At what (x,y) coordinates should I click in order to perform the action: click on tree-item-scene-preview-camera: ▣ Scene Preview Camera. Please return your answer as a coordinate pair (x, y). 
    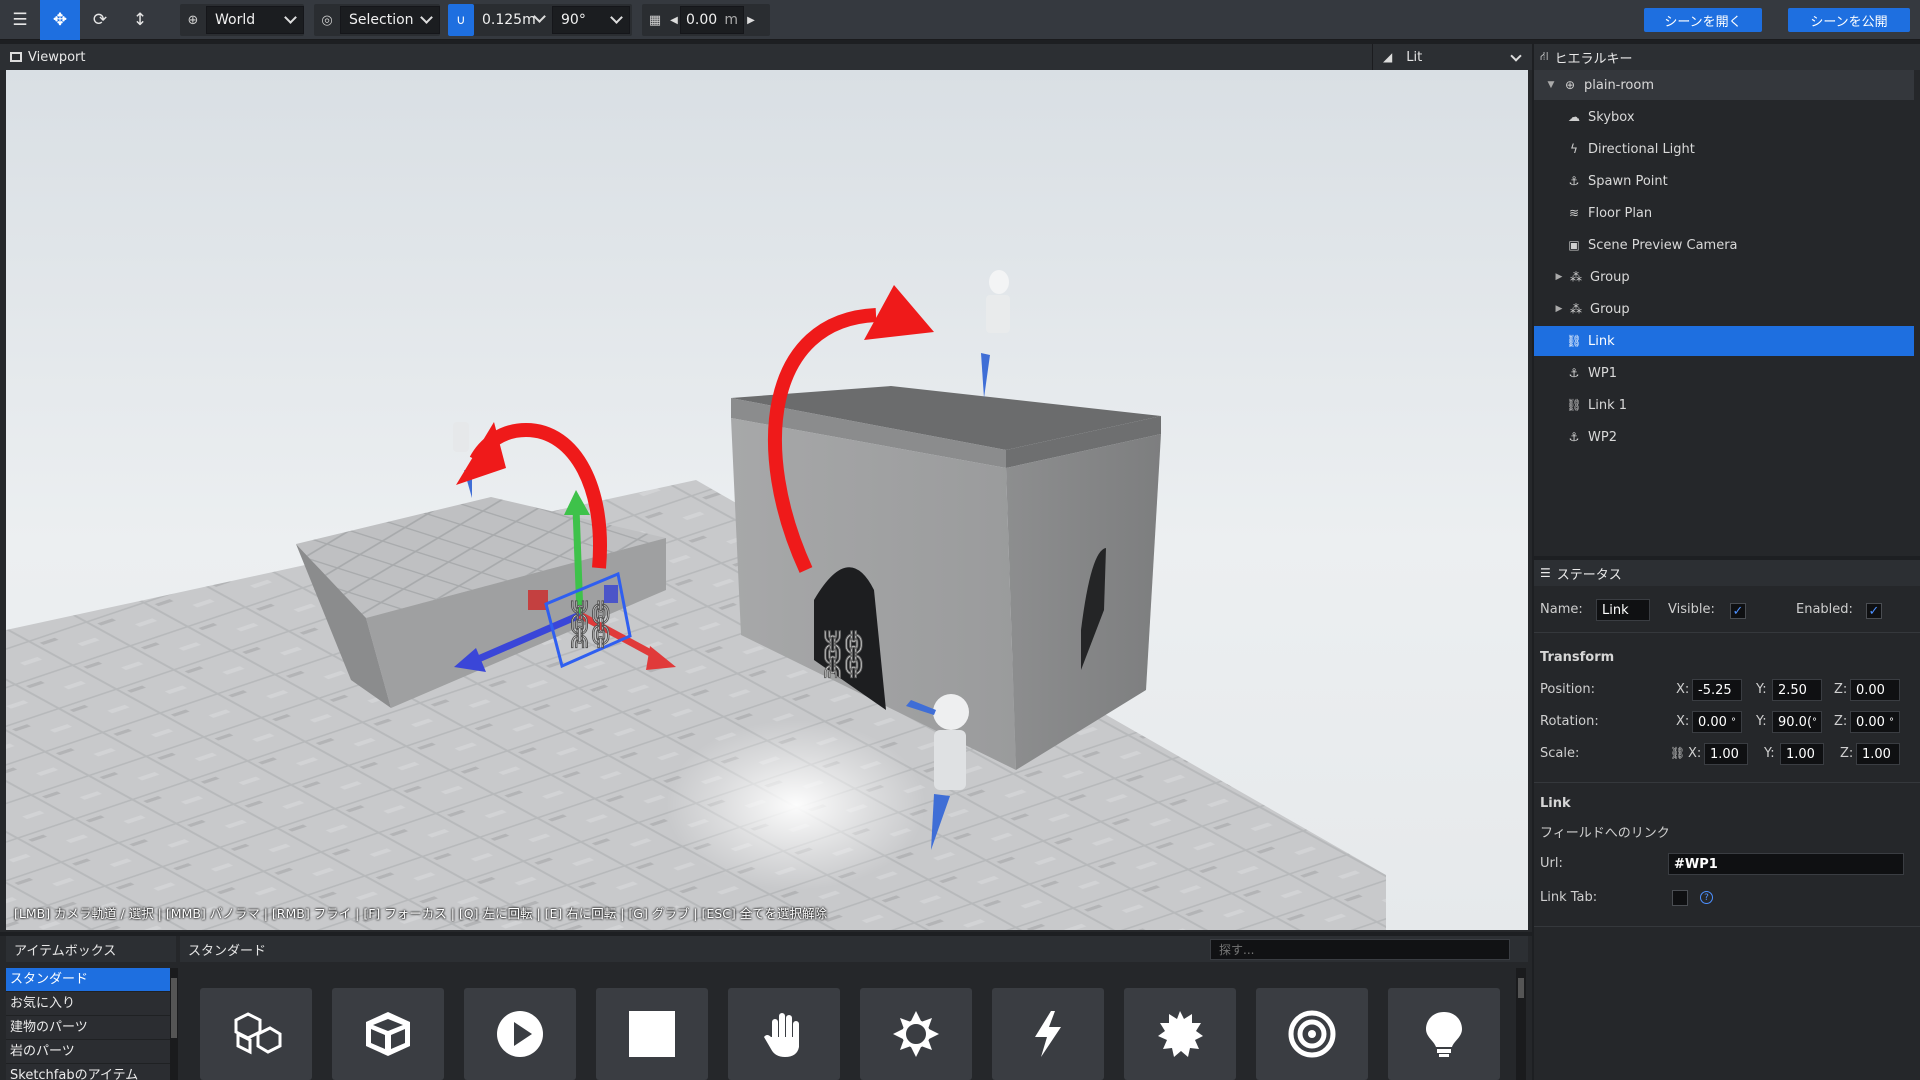
    Looking at the image, I should click on (1724, 245).